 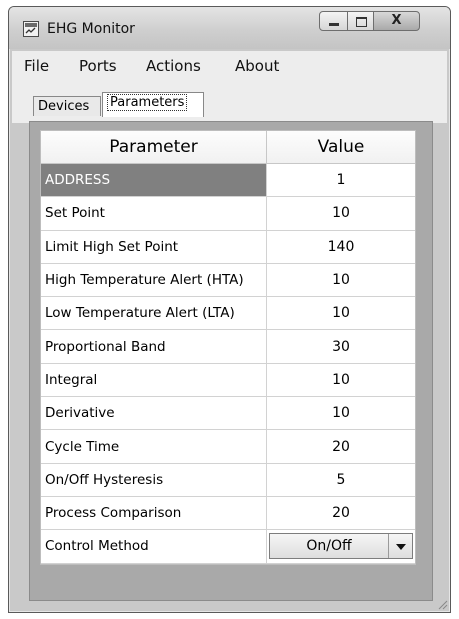 I want to click on minimize-button, so click(x=333, y=21).